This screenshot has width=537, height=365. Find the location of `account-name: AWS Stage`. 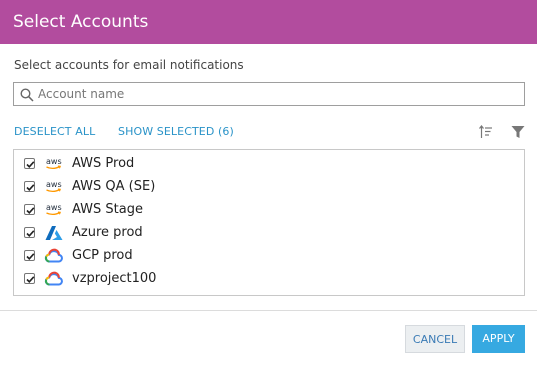

account-name: AWS Stage is located at coordinates (107, 209).